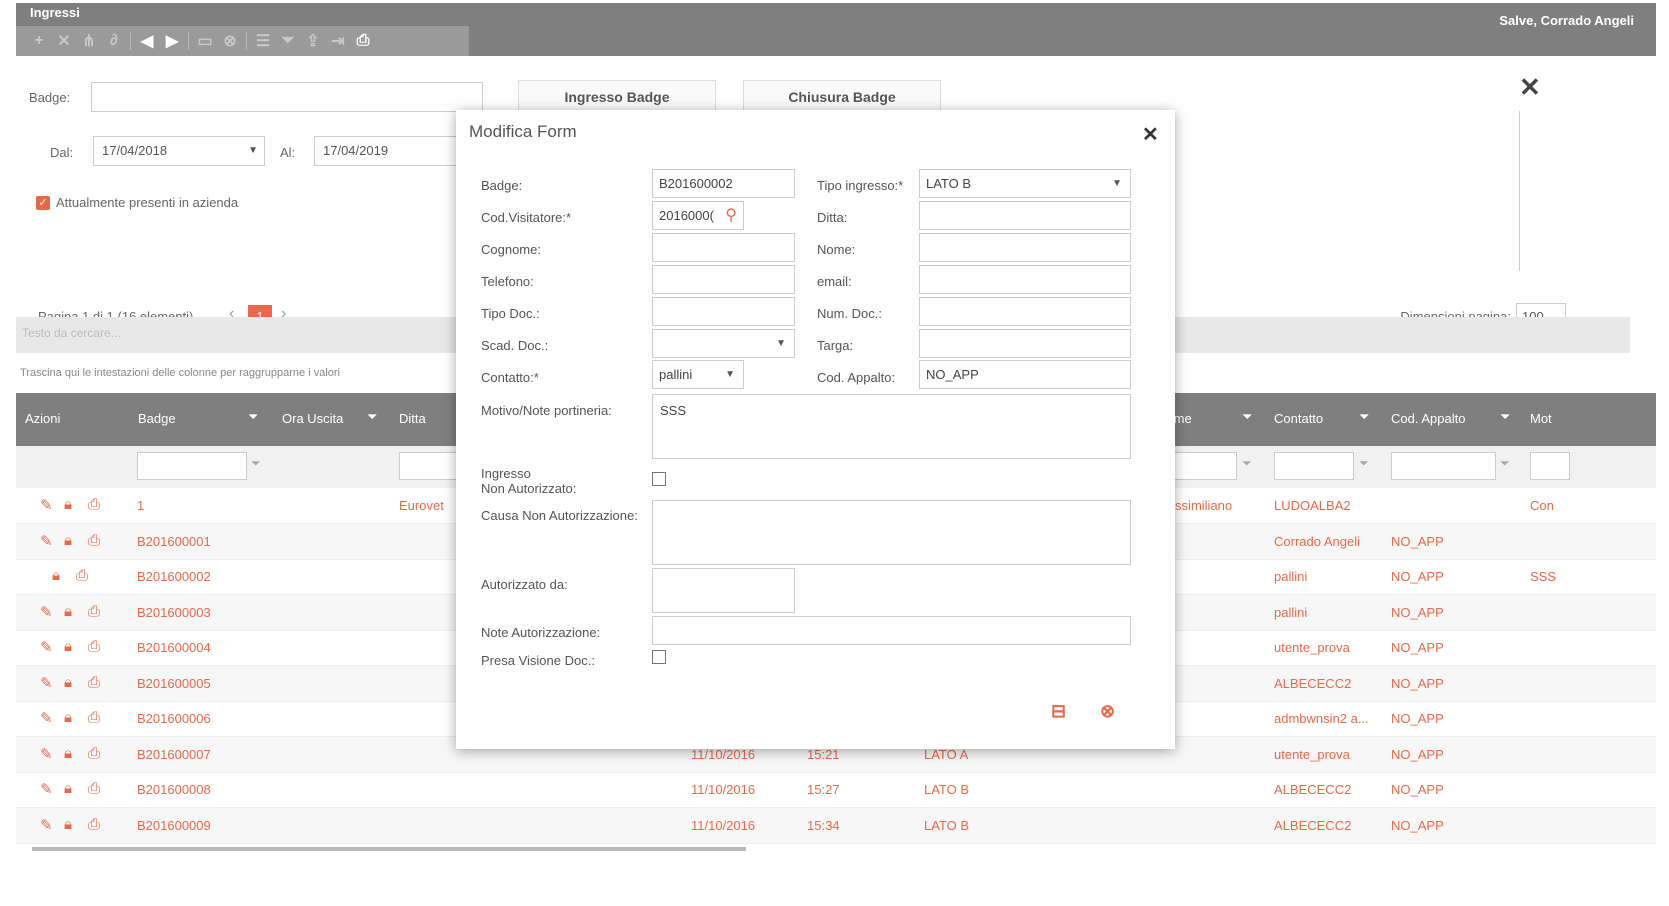 Image resolution: width=1669 pixels, height=906 pixels. Describe the element at coordinates (205, 41) in the screenshot. I see `save-icon: ▭` at that location.